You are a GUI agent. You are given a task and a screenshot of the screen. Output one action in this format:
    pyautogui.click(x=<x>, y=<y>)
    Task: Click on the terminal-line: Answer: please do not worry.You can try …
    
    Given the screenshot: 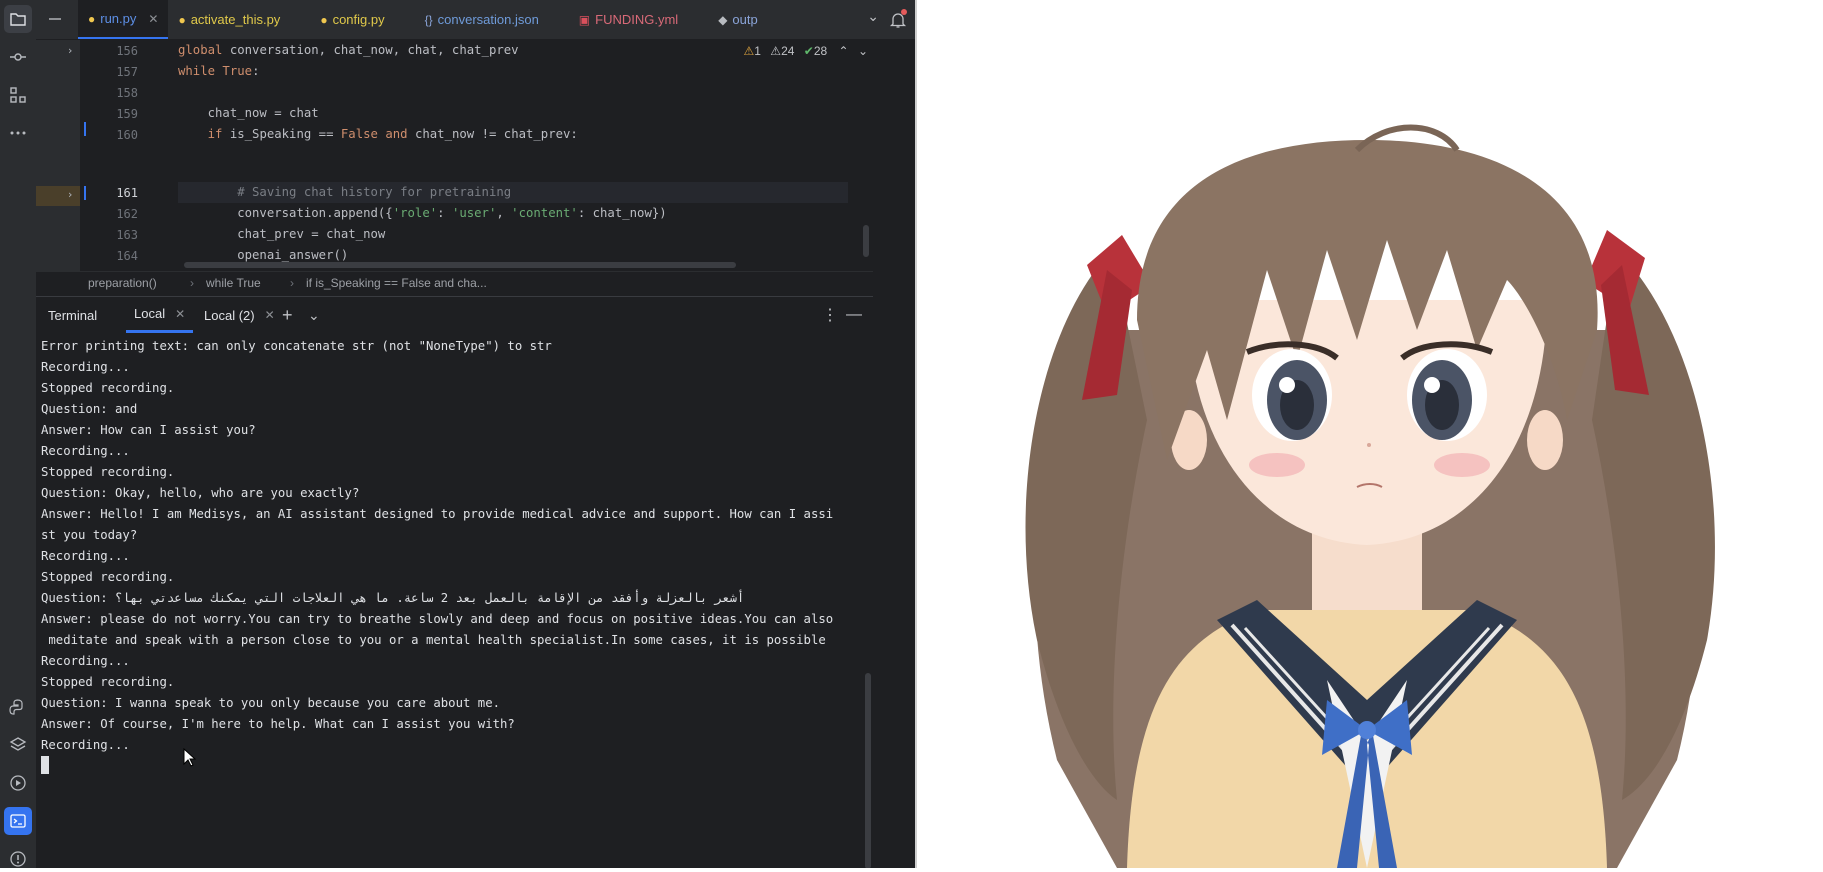 What is the action you would take?
    pyautogui.click(x=437, y=619)
    